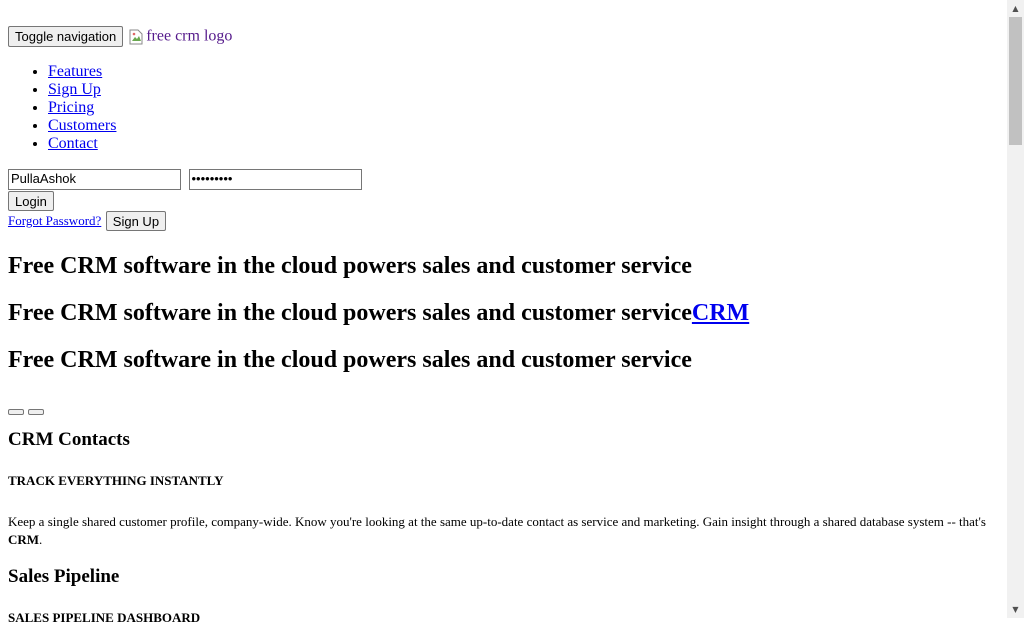 Image resolution: width=1024 pixels, height=626 pixels. Describe the element at coordinates (136, 37) in the screenshot. I see `broken-image-icon` at that location.